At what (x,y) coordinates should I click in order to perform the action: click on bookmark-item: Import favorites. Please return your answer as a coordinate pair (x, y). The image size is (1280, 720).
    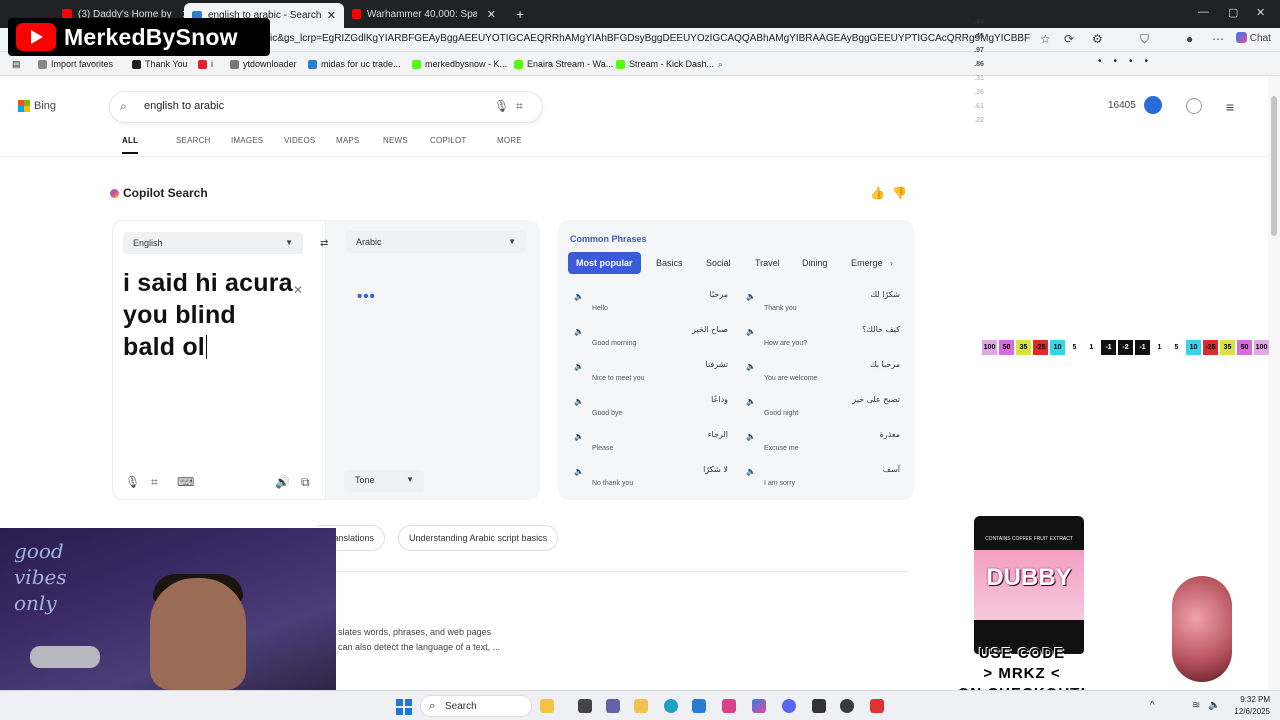
    Looking at the image, I should click on (75, 64).